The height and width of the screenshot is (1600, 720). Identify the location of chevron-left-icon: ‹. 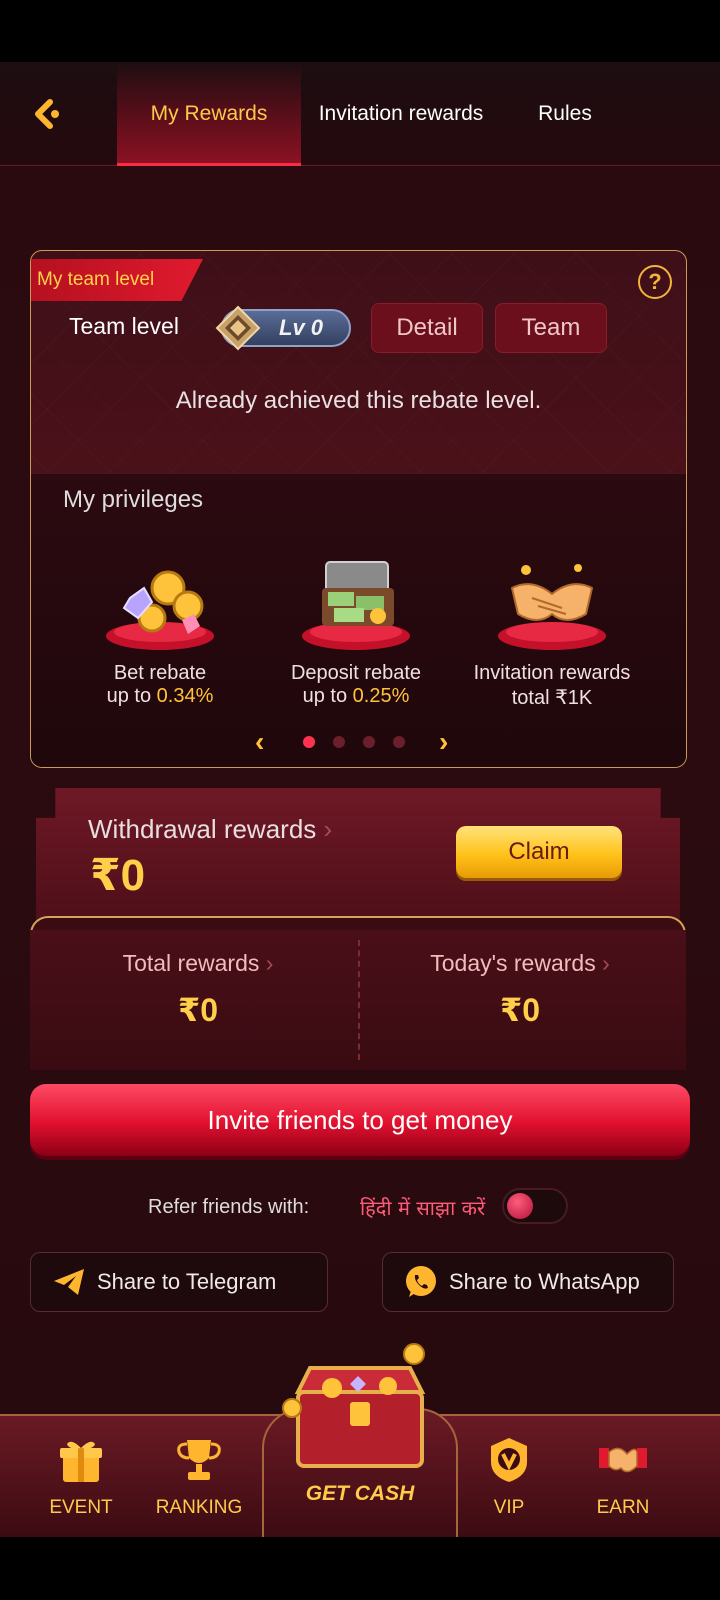
(259, 742).